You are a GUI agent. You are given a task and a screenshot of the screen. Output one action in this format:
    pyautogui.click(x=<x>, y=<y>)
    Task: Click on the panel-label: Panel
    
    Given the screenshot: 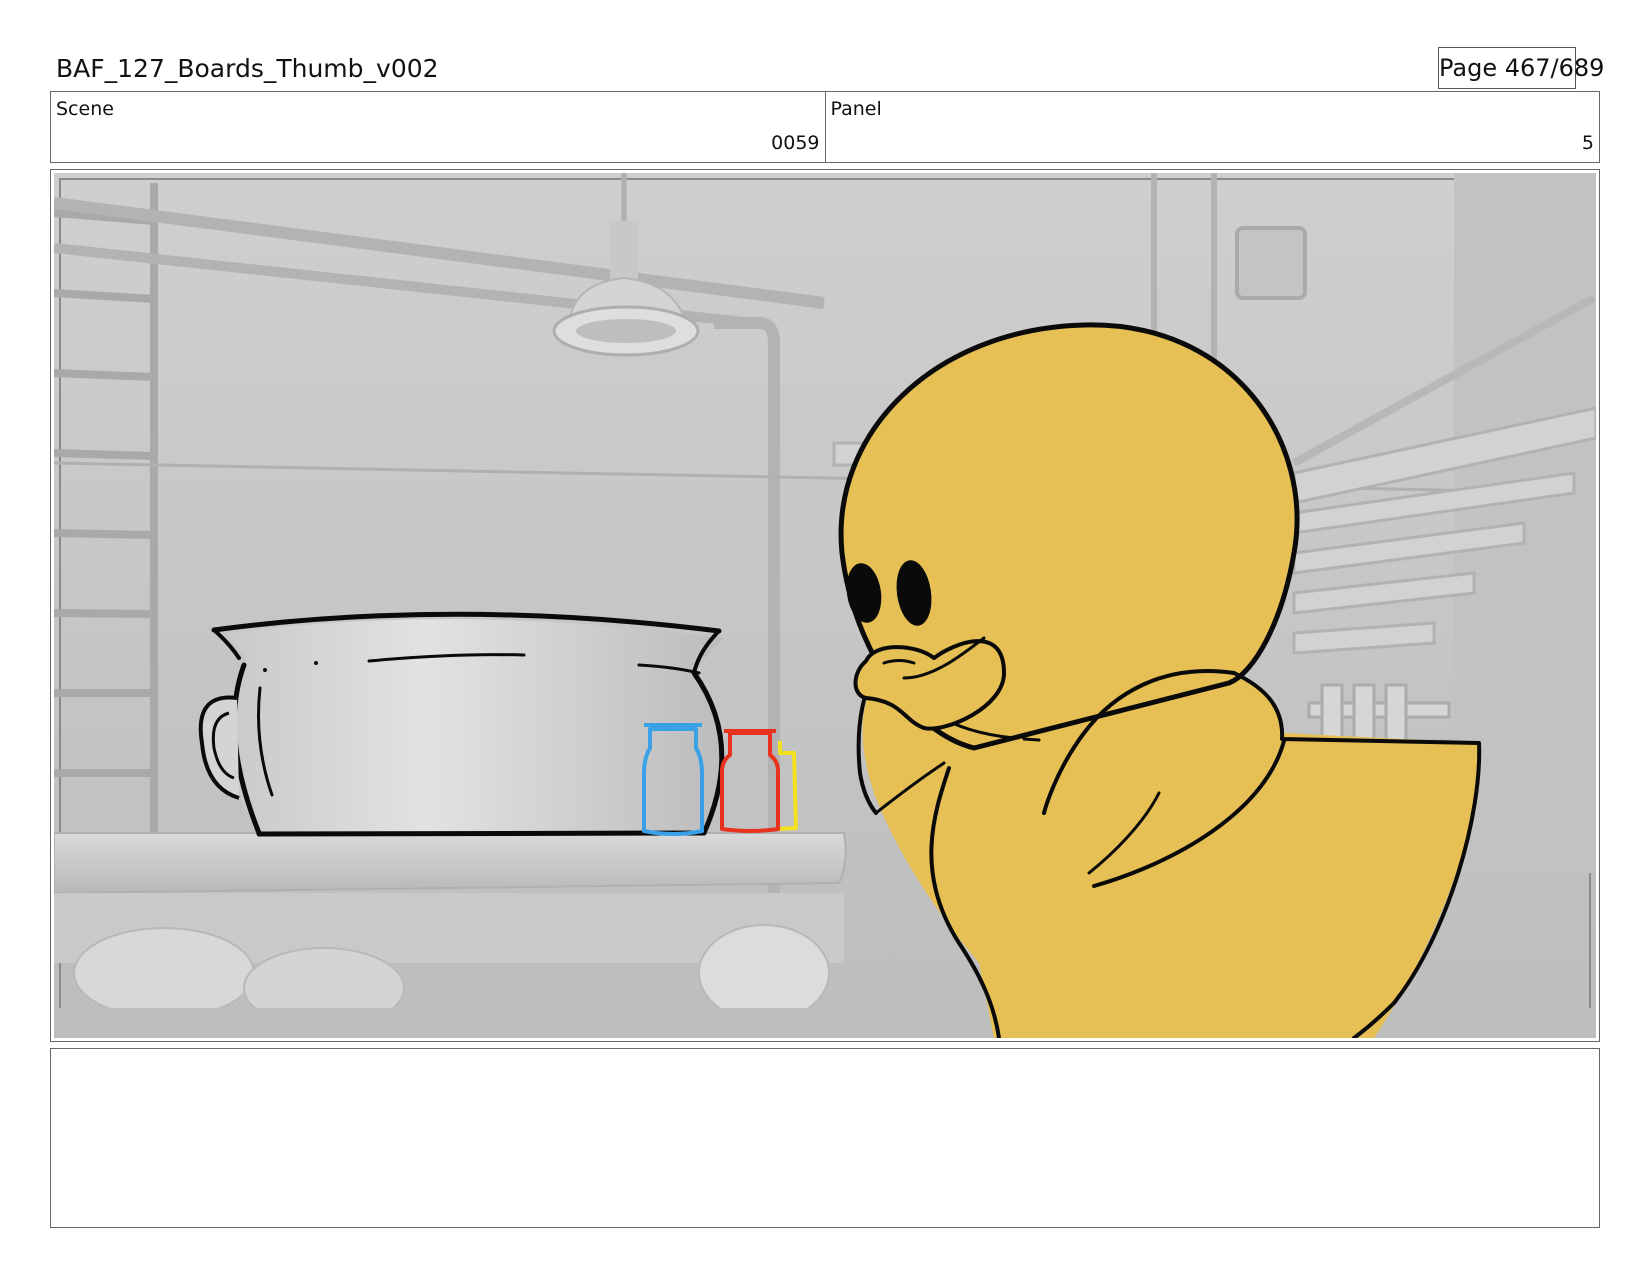 What is the action you would take?
    pyautogui.click(x=856, y=109)
    